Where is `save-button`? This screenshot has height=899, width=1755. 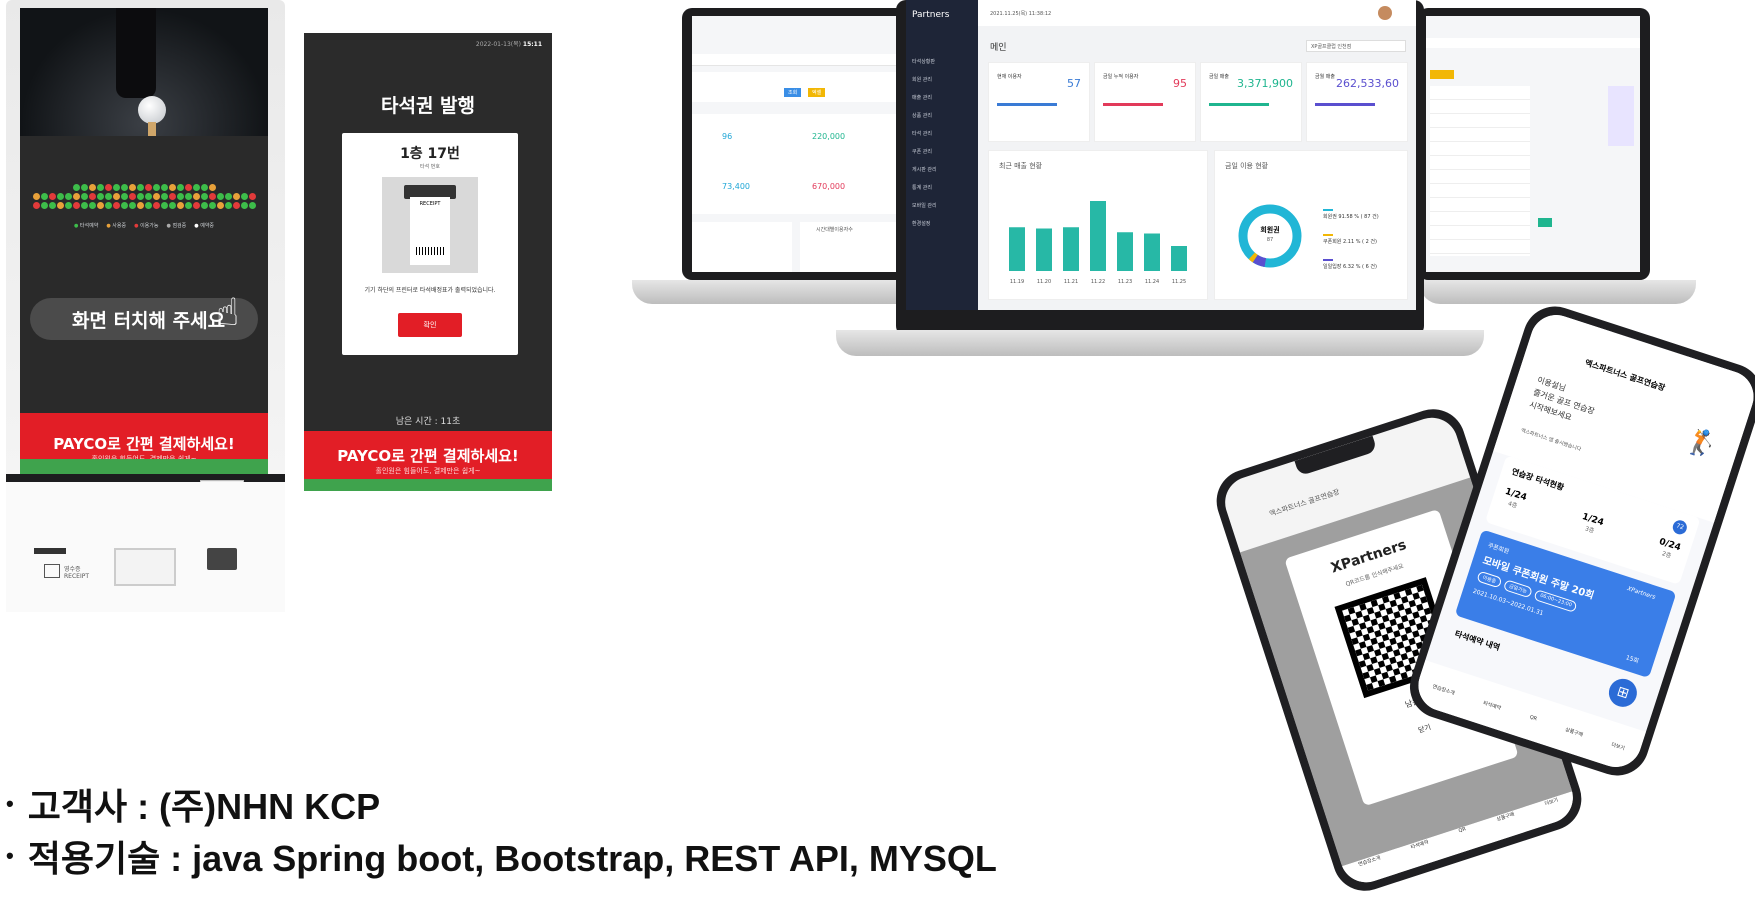 save-button is located at coordinates (1545, 222).